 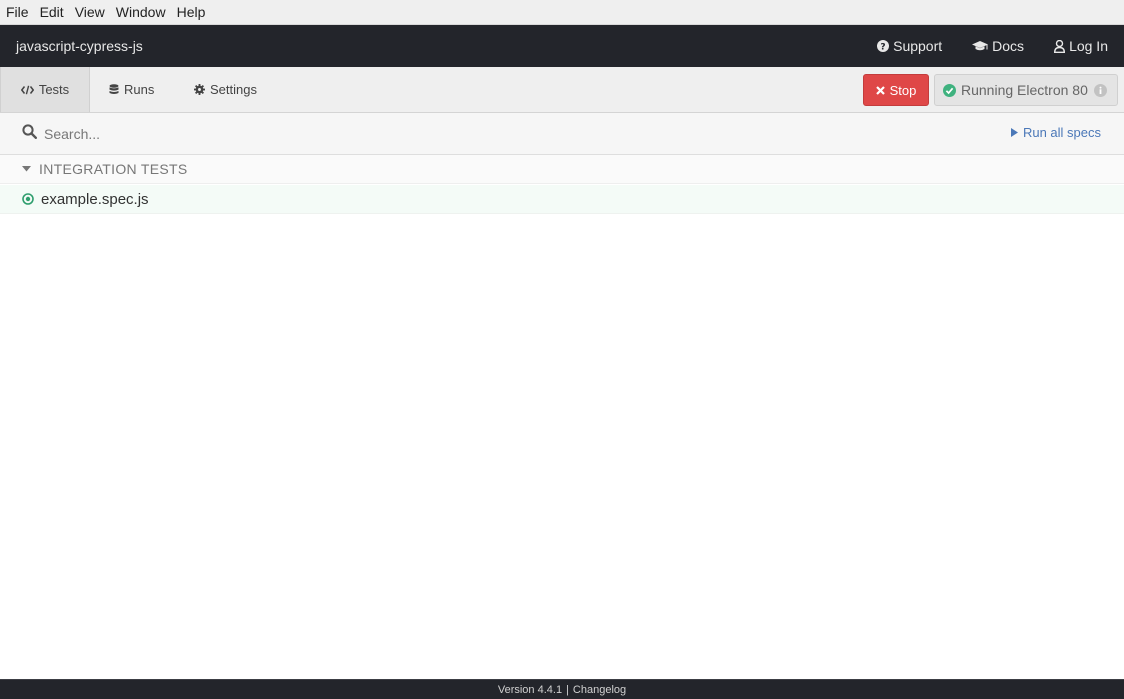 What do you see at coordinates (141, 12) in the screenshot?
I see `menu-window: Window` at bounding box center [141, 12].